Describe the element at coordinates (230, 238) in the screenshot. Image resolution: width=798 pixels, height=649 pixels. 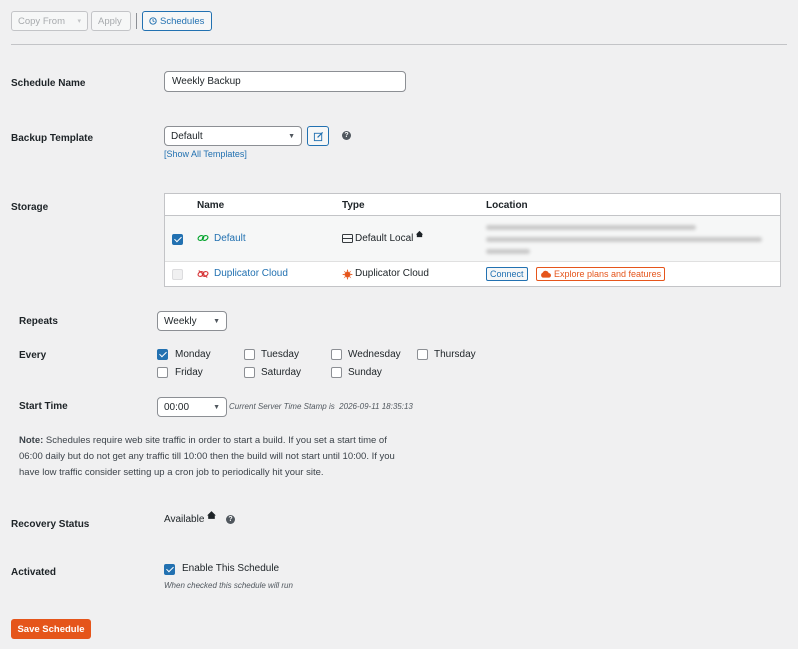
I see `storage-default-name: Default` at that location.